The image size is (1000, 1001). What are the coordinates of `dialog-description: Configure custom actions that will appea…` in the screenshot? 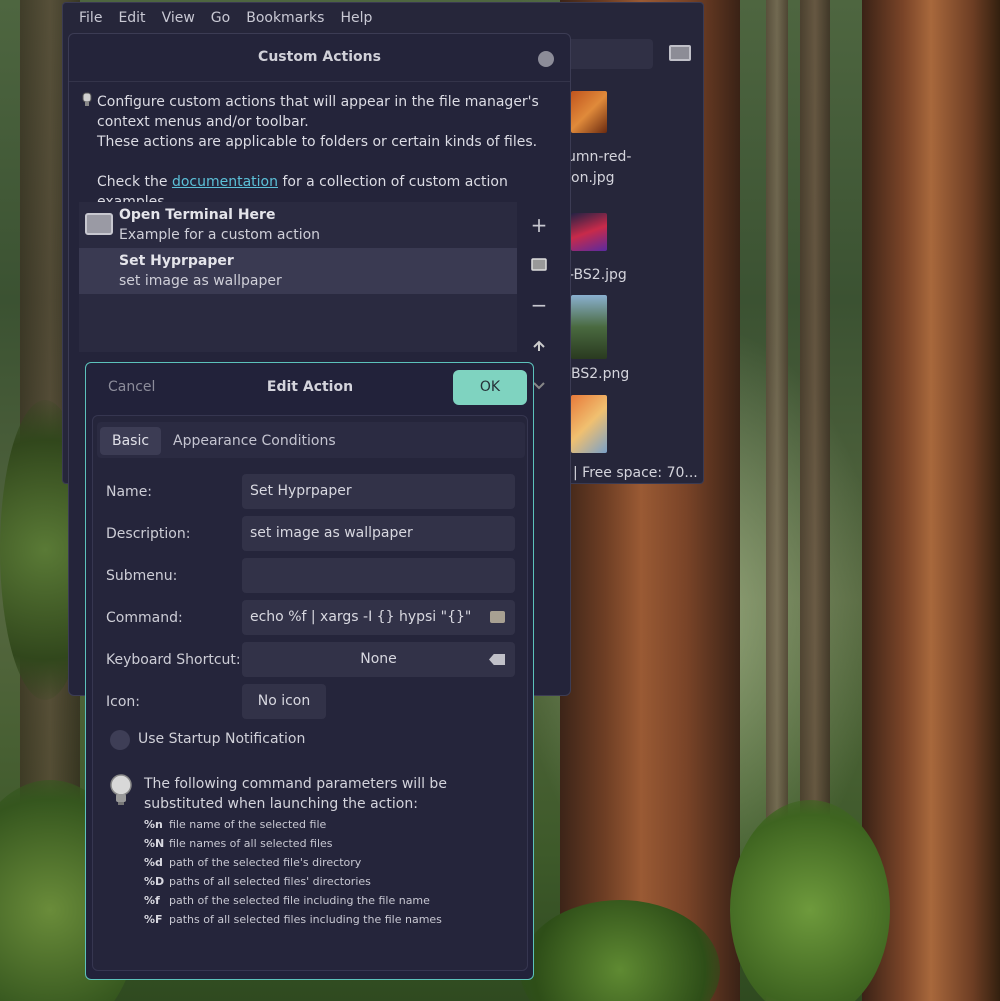 It's located at (332, 152).